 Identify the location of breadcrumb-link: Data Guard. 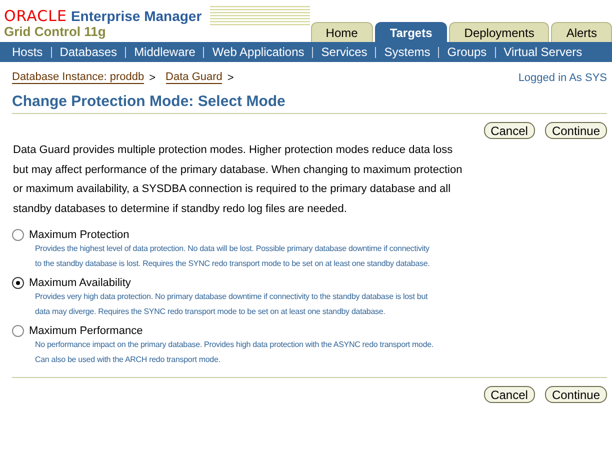
(194, 77).